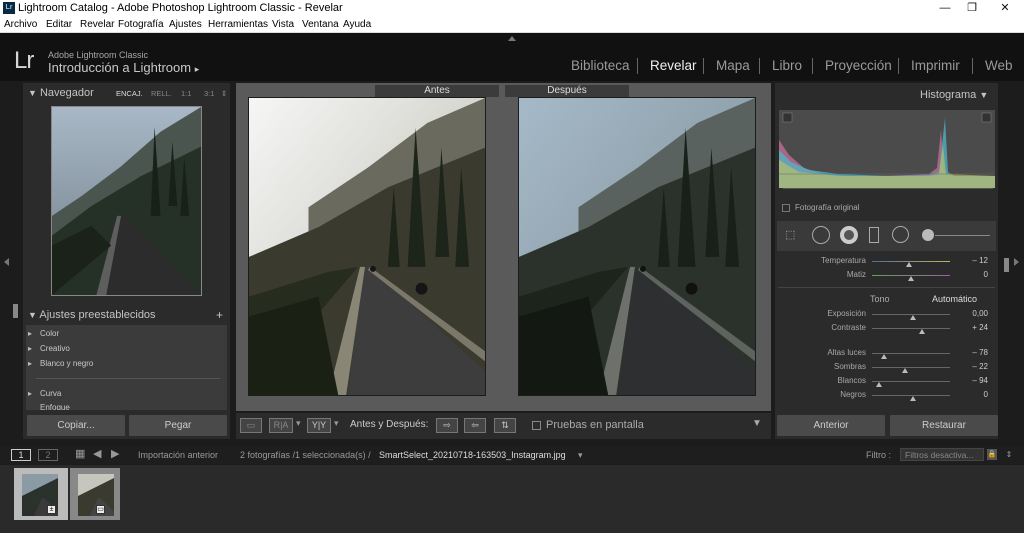 This screenshot has height=533, width=1024. I want to click on module-mapa: Mapa, so click(733, 65).